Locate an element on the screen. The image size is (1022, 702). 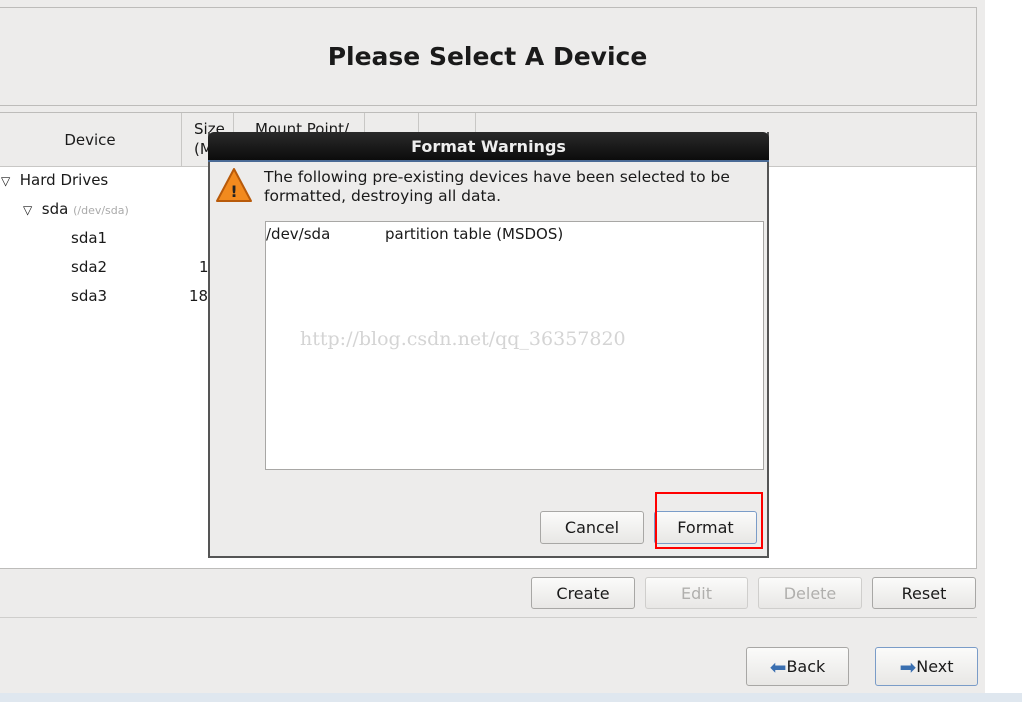
tree-row-hard-drives: ▽ Hard Drives is located at coordinates (54, 180).